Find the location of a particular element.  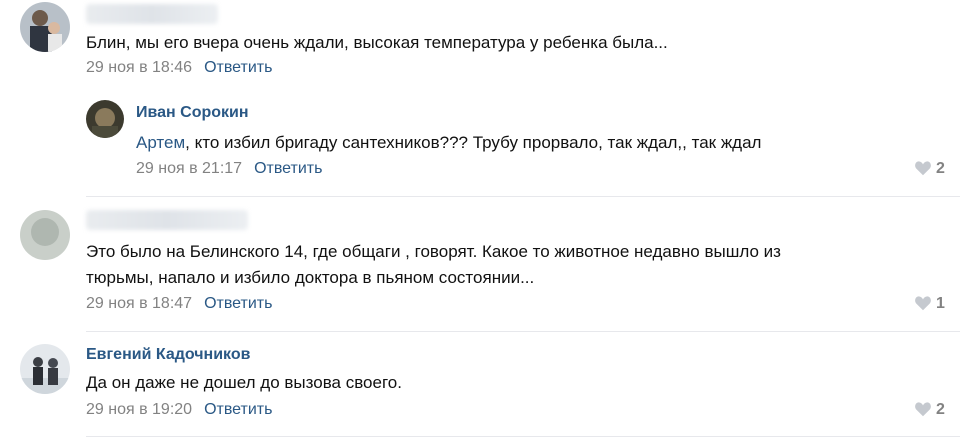

comment-text: Да он даже не дошел до вызова своего. is located at coordinates (244, 382).